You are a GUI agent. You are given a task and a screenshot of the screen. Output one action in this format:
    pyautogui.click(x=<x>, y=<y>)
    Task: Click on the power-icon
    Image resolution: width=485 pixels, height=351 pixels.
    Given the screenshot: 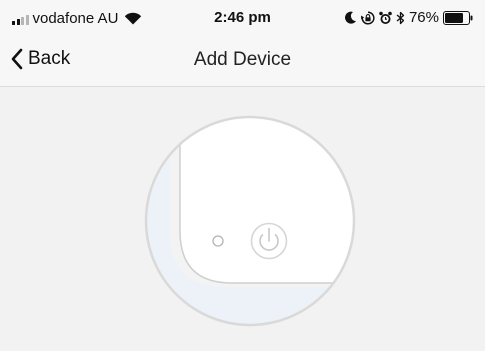 What is the action you would take?
    pyautogui.click(x=269, y=241)
    